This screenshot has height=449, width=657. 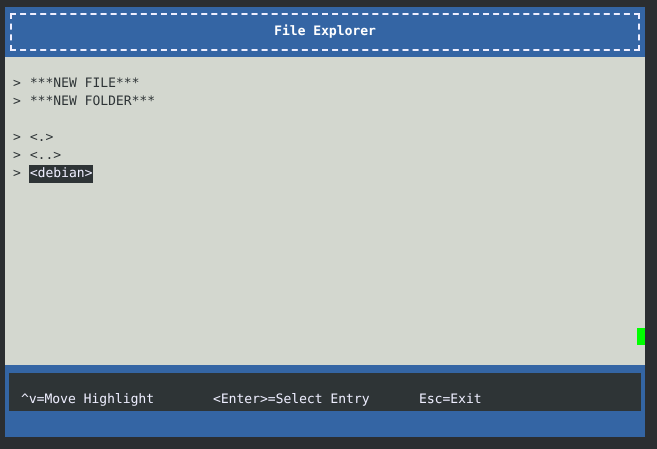 I want to click on file-entry: ***NEW FILE***, so click(x=84, y=84).